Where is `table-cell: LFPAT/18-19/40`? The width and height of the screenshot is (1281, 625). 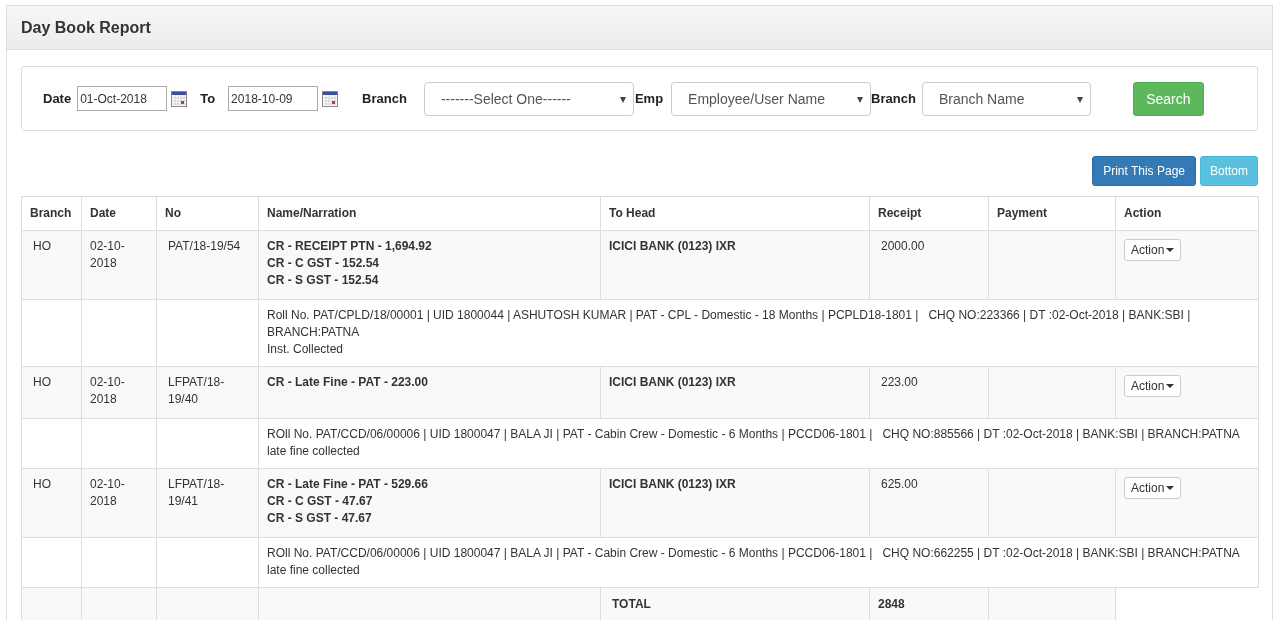
table-cell: LFPAT/18-19/40 is located at coordinates (207, 392).